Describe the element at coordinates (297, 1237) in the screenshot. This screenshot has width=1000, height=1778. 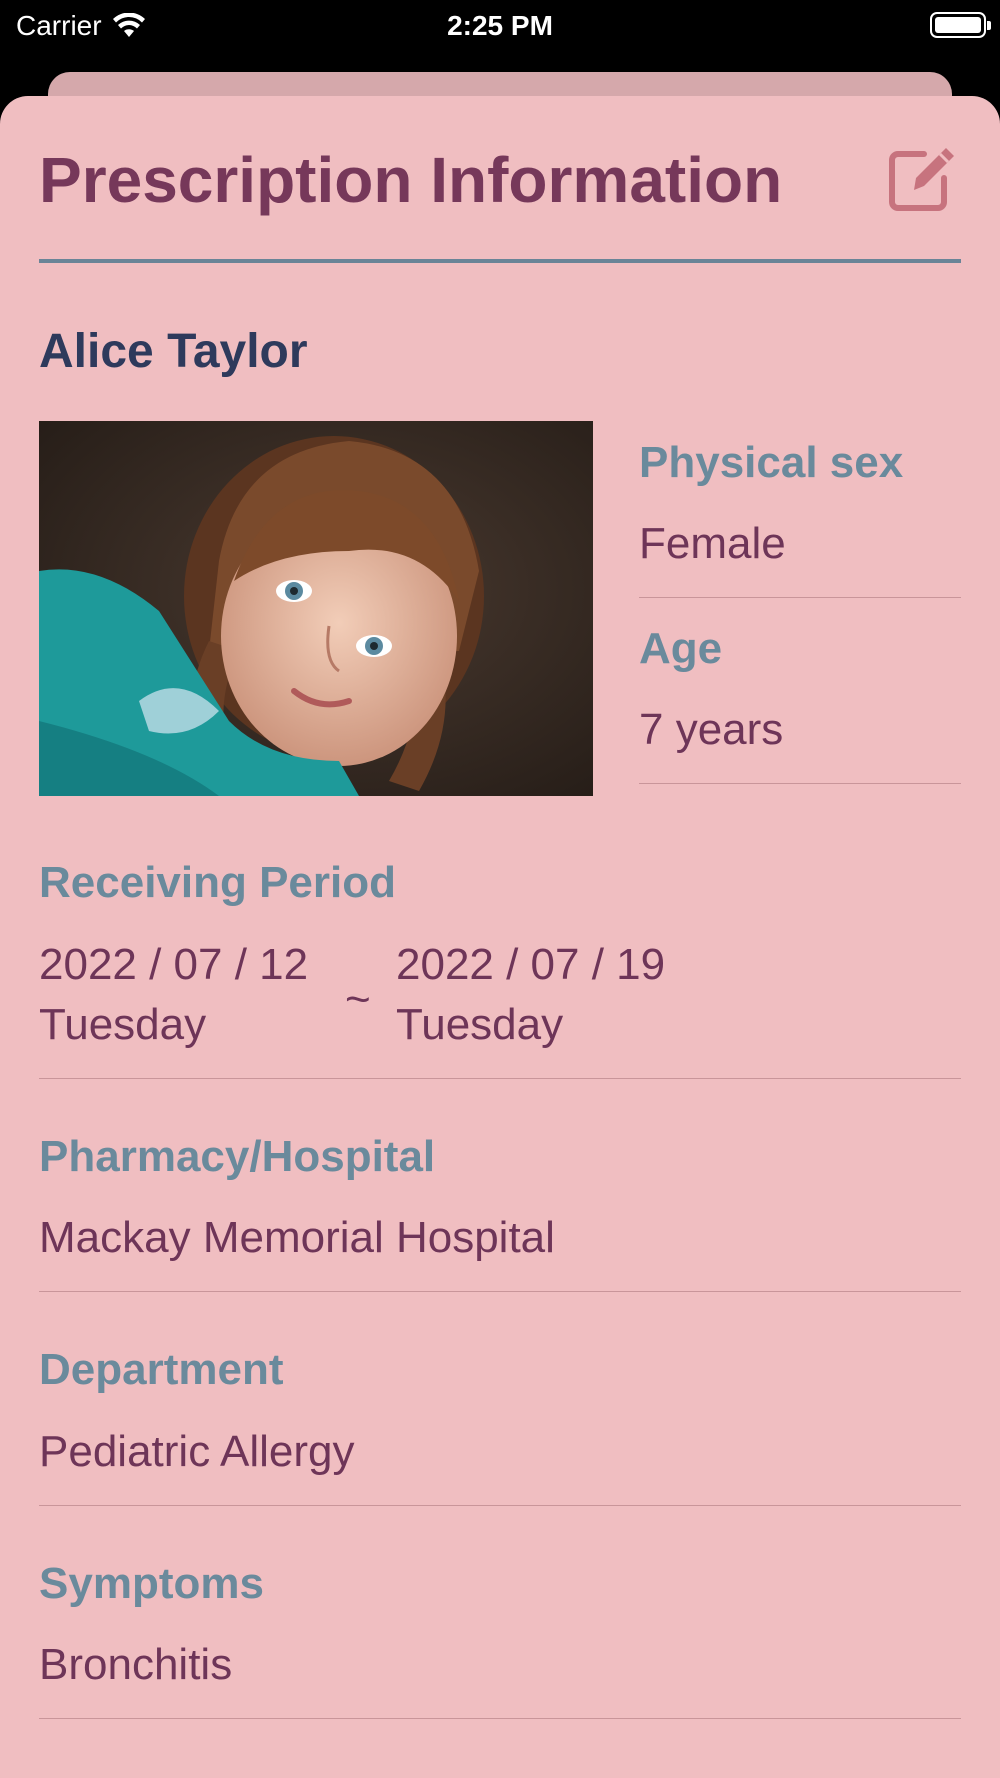
I see `pharmacy-value: Mackay Memorial Hospital` at that location.